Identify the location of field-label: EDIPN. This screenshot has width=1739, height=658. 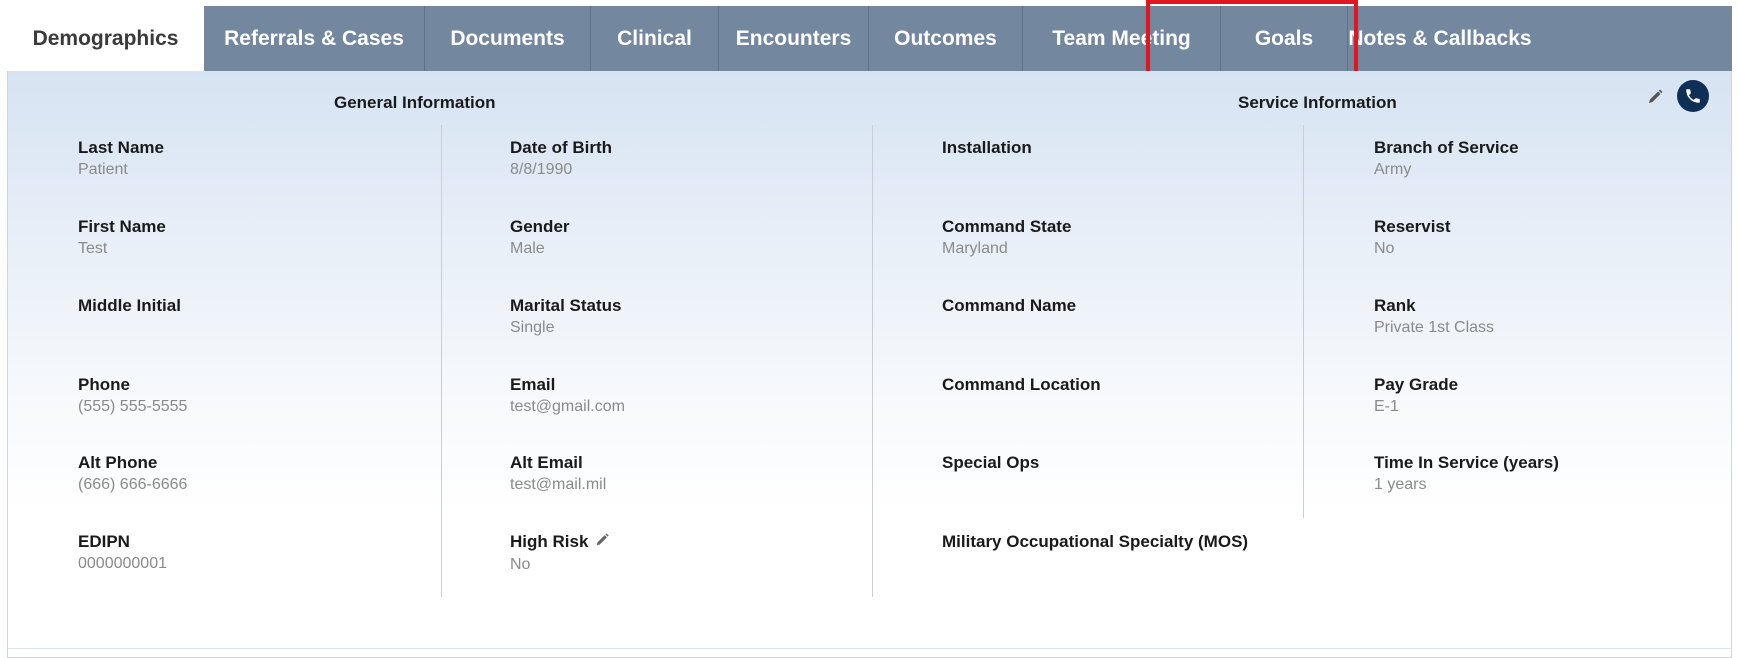
(104, 541).